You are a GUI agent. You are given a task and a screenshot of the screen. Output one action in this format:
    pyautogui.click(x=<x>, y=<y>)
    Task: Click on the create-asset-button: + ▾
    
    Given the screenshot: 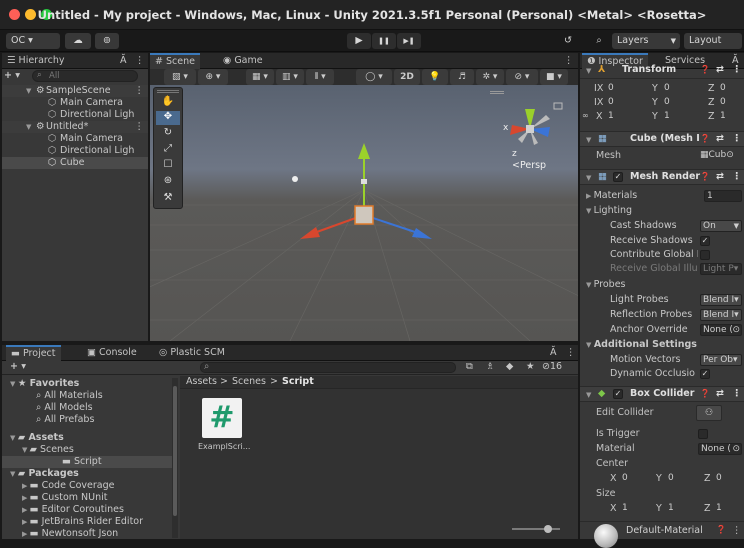 What is the action you would take?
    pyautogui.click(x=18, y=366)
    